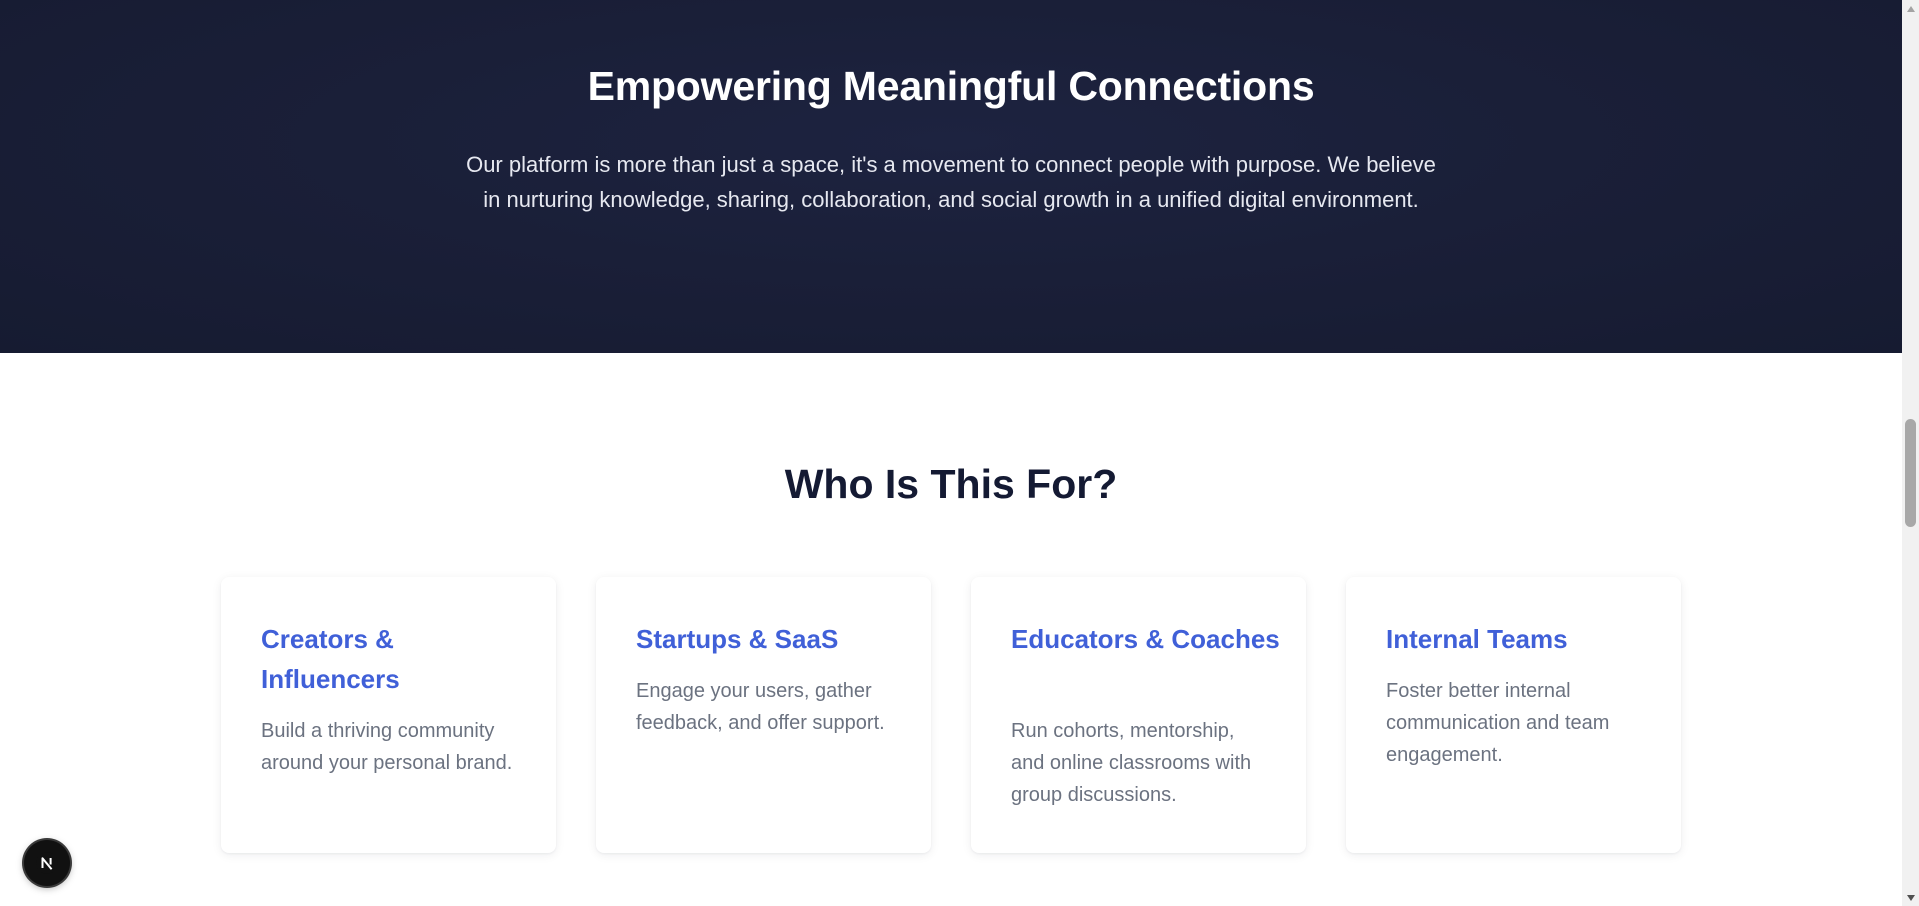 The image size is (1919, 906). I want to click on vertical-scrollbar, so click(1910, 453).